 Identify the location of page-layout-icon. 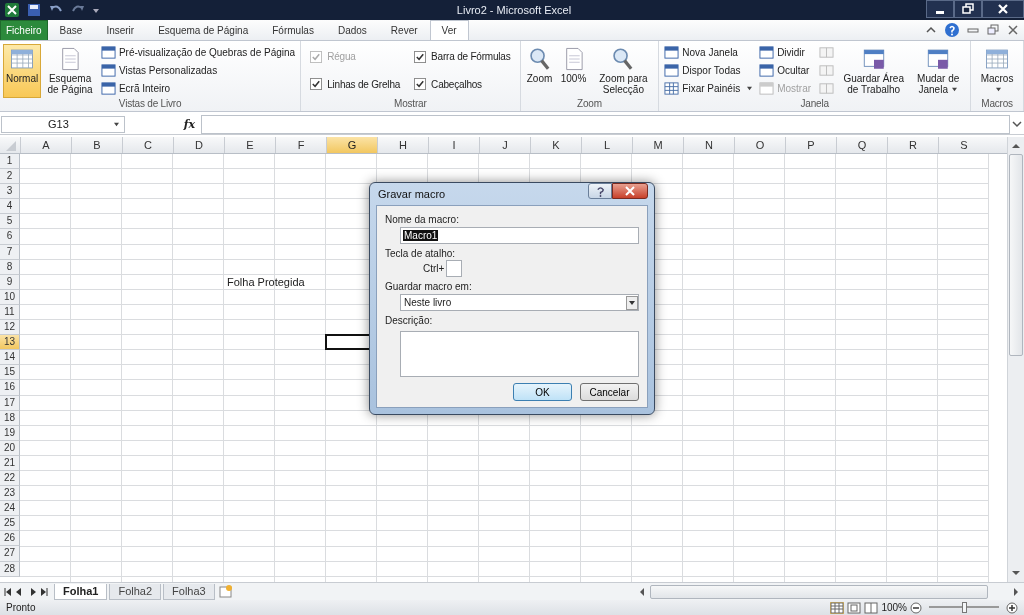
(854, 607).